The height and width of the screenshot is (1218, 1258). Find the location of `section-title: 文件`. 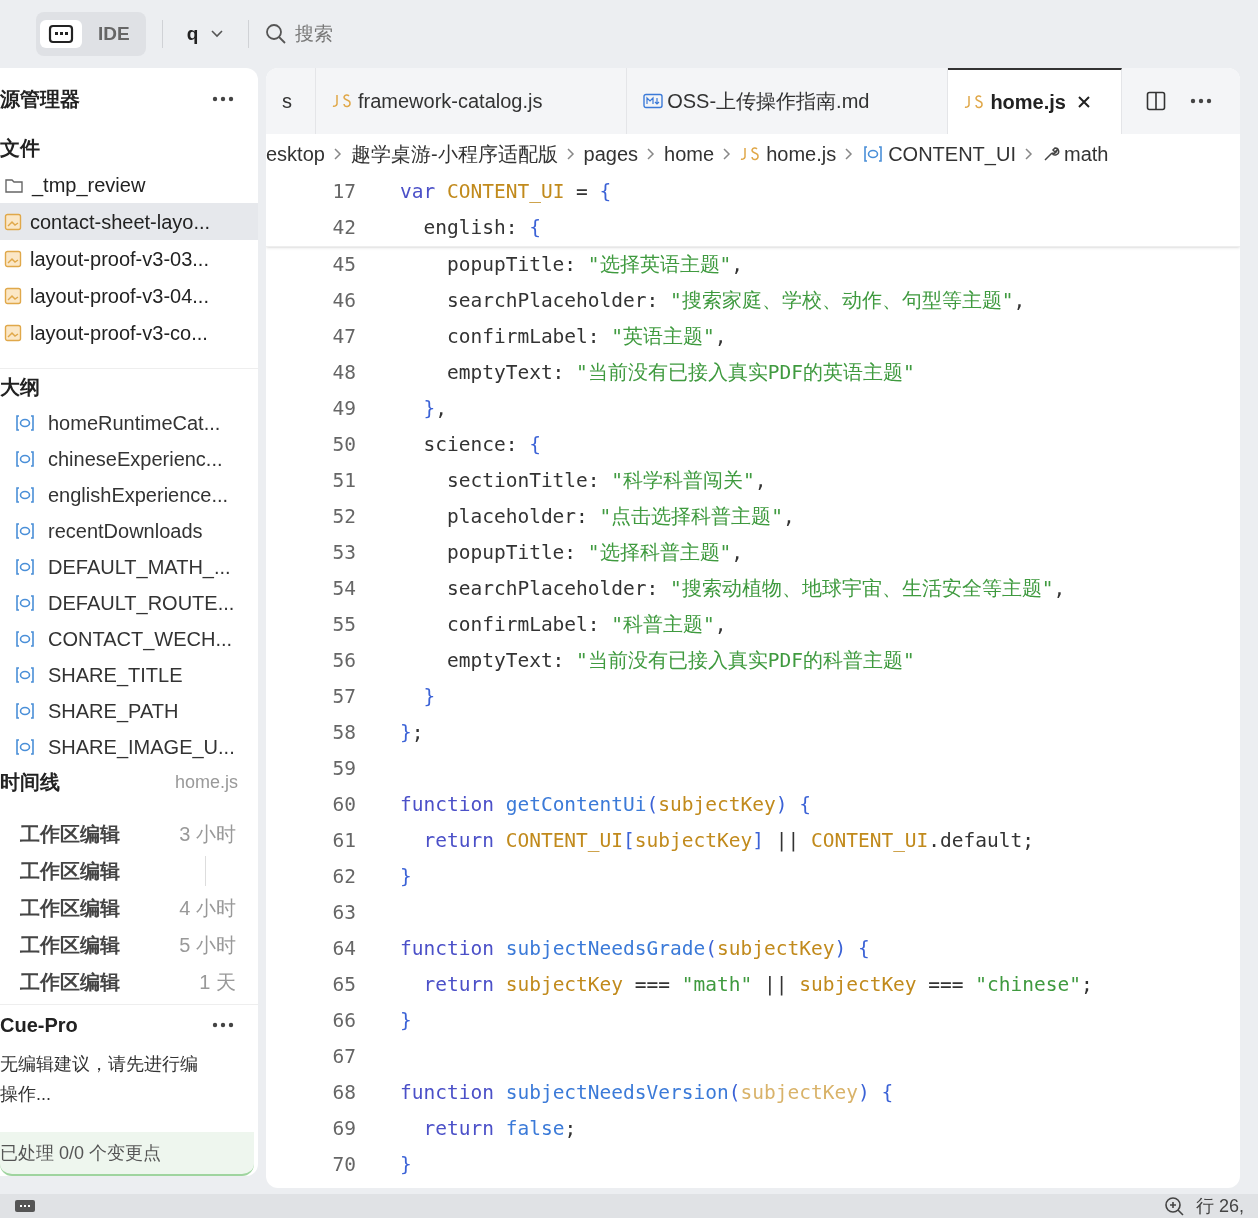

section-title: 文件 is located at coordinates (20, 148).